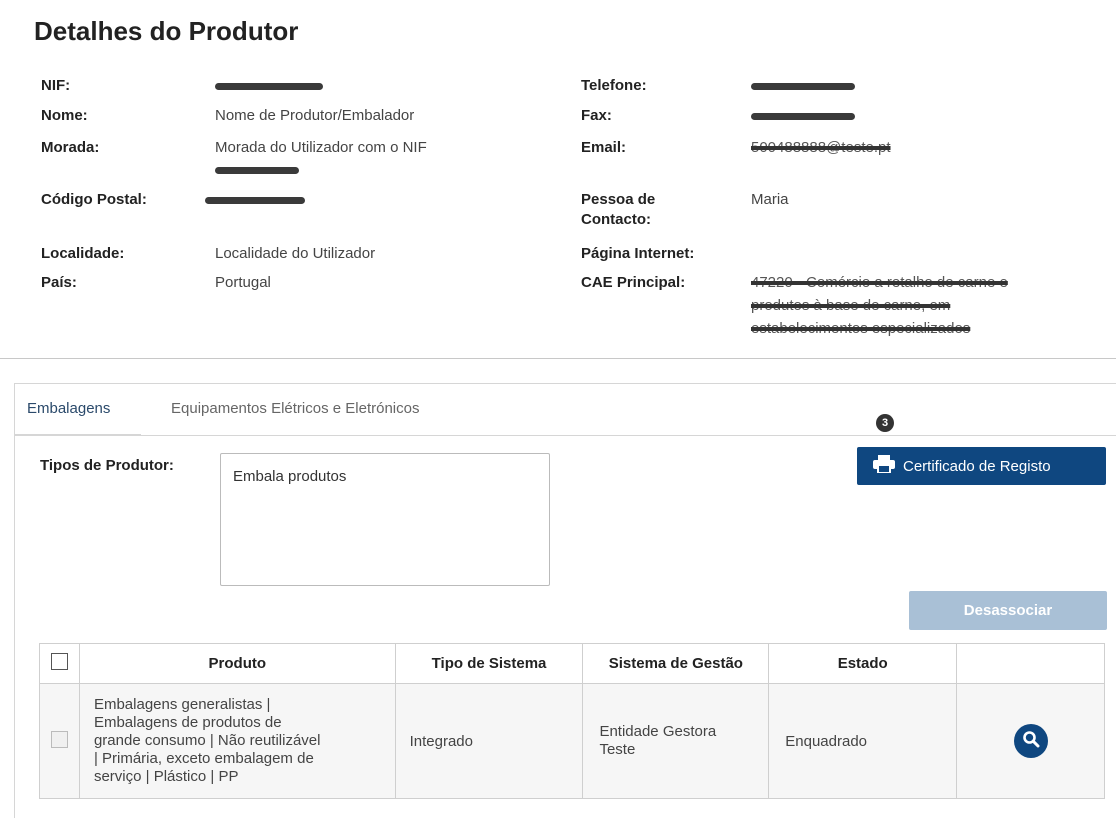 The width and height of the screenshot is (1116, 818). I want to click on sistema-gestao-line: Entidade Gestora, so click(658, 731).